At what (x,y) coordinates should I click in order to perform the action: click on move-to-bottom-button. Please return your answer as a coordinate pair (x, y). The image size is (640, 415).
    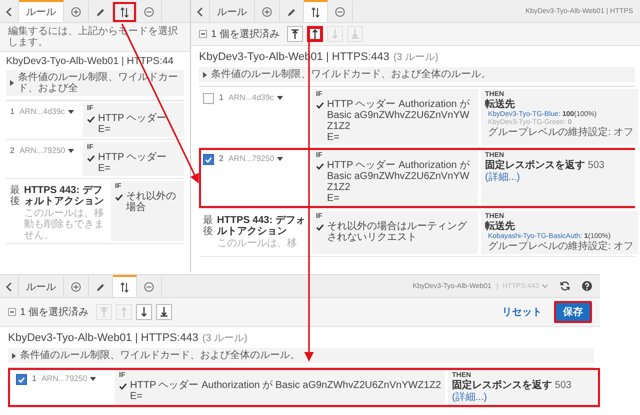
    Looking at the image, I should click on (164, 312).